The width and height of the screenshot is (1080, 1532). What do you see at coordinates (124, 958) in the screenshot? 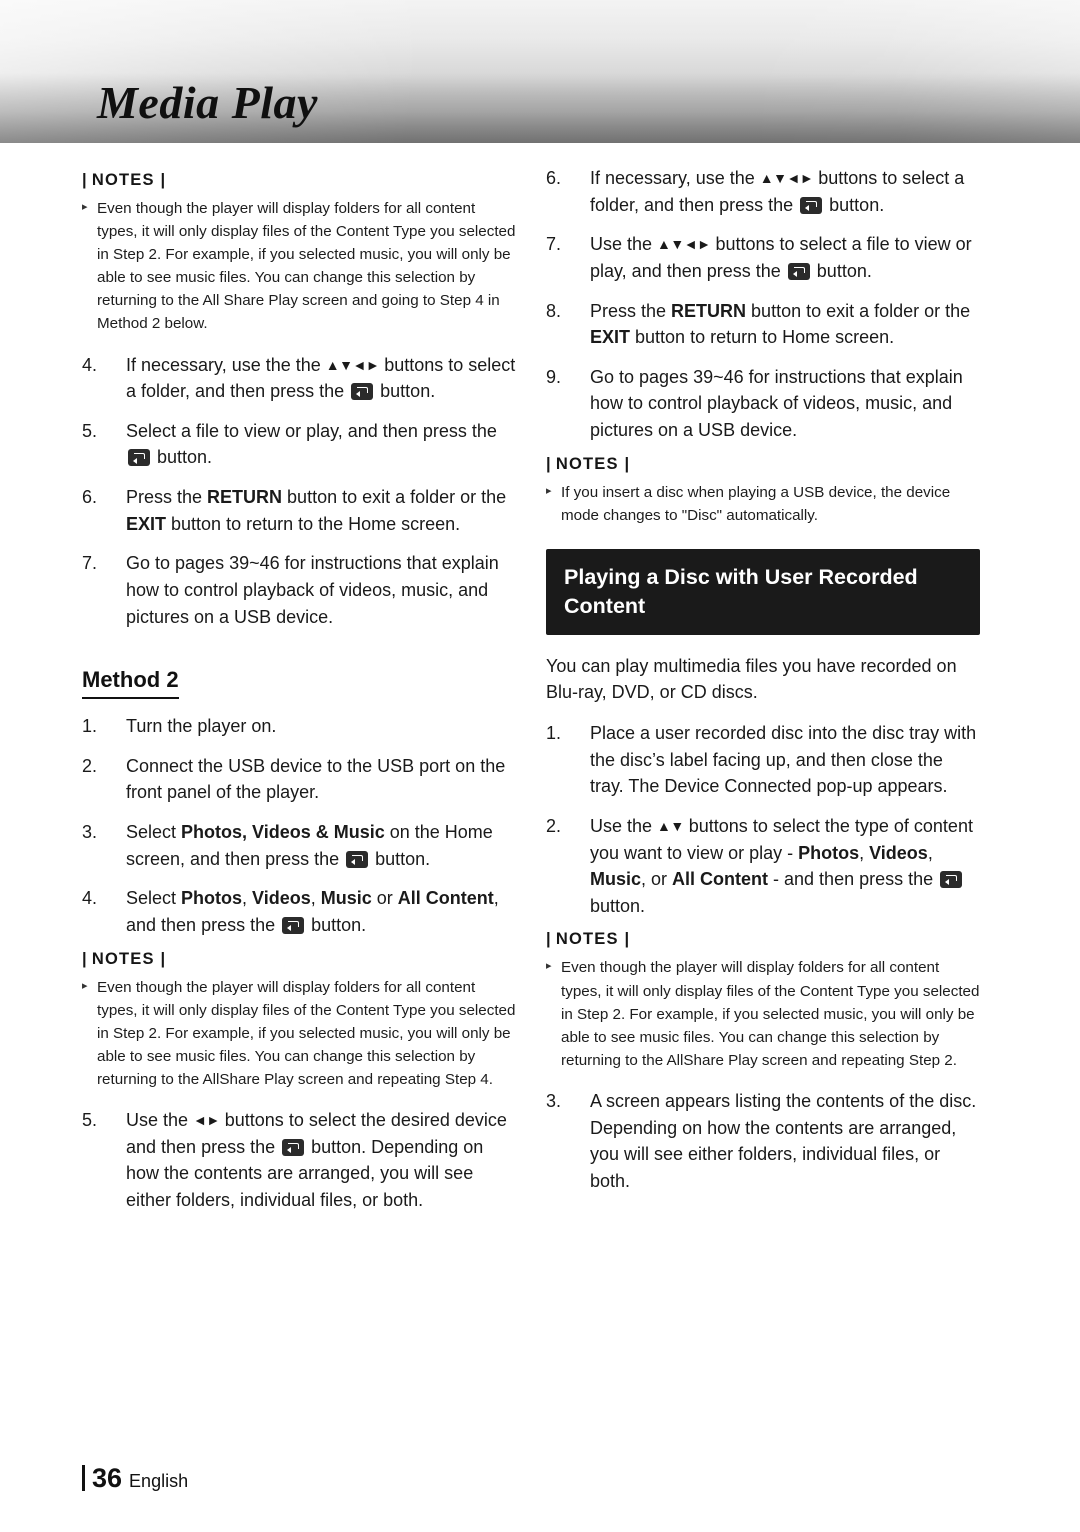
I see `notes-heading-left-2: | NOTES |` at bounding box center [124, 958].